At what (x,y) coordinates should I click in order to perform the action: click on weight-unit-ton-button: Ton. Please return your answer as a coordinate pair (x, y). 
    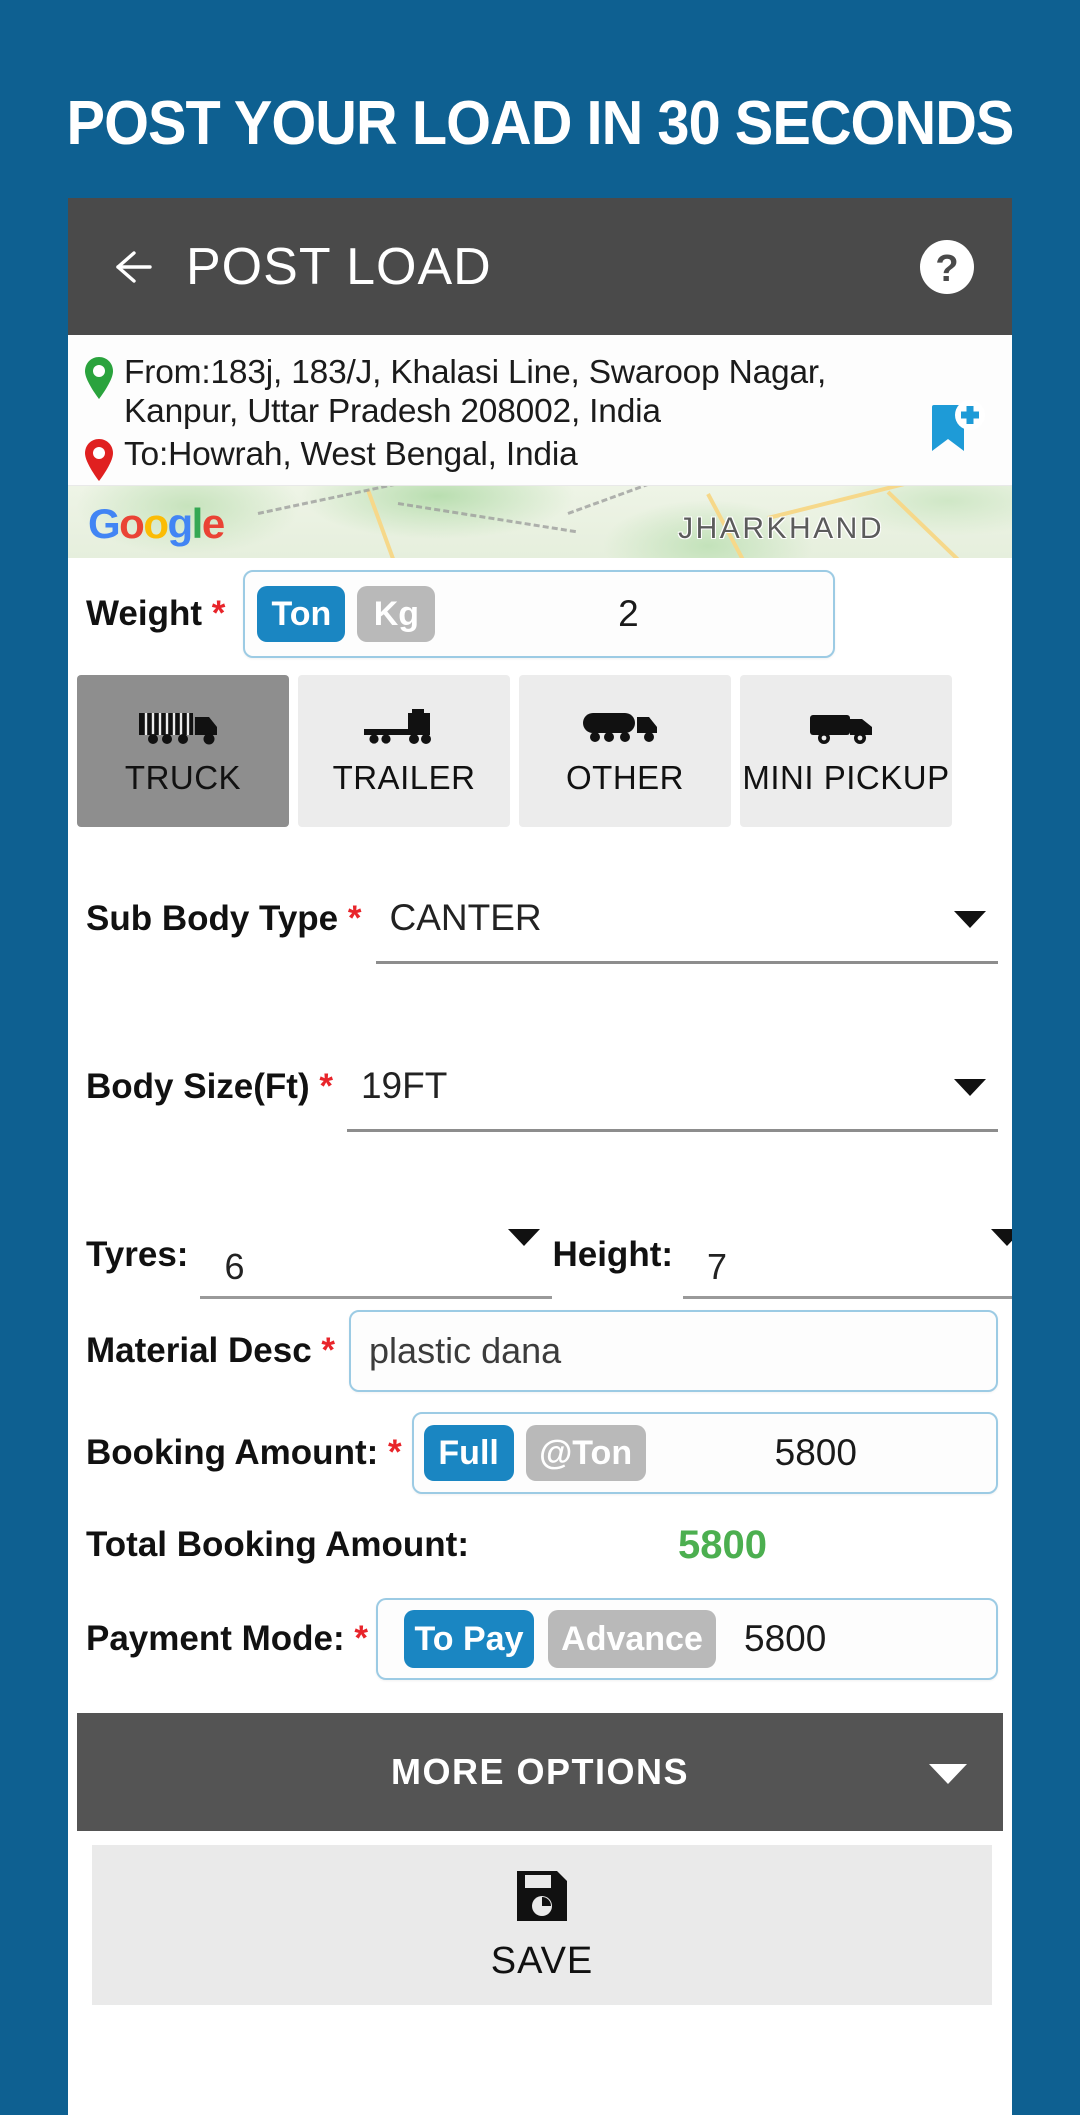
    Looking at the image, I should click on (301, 614).